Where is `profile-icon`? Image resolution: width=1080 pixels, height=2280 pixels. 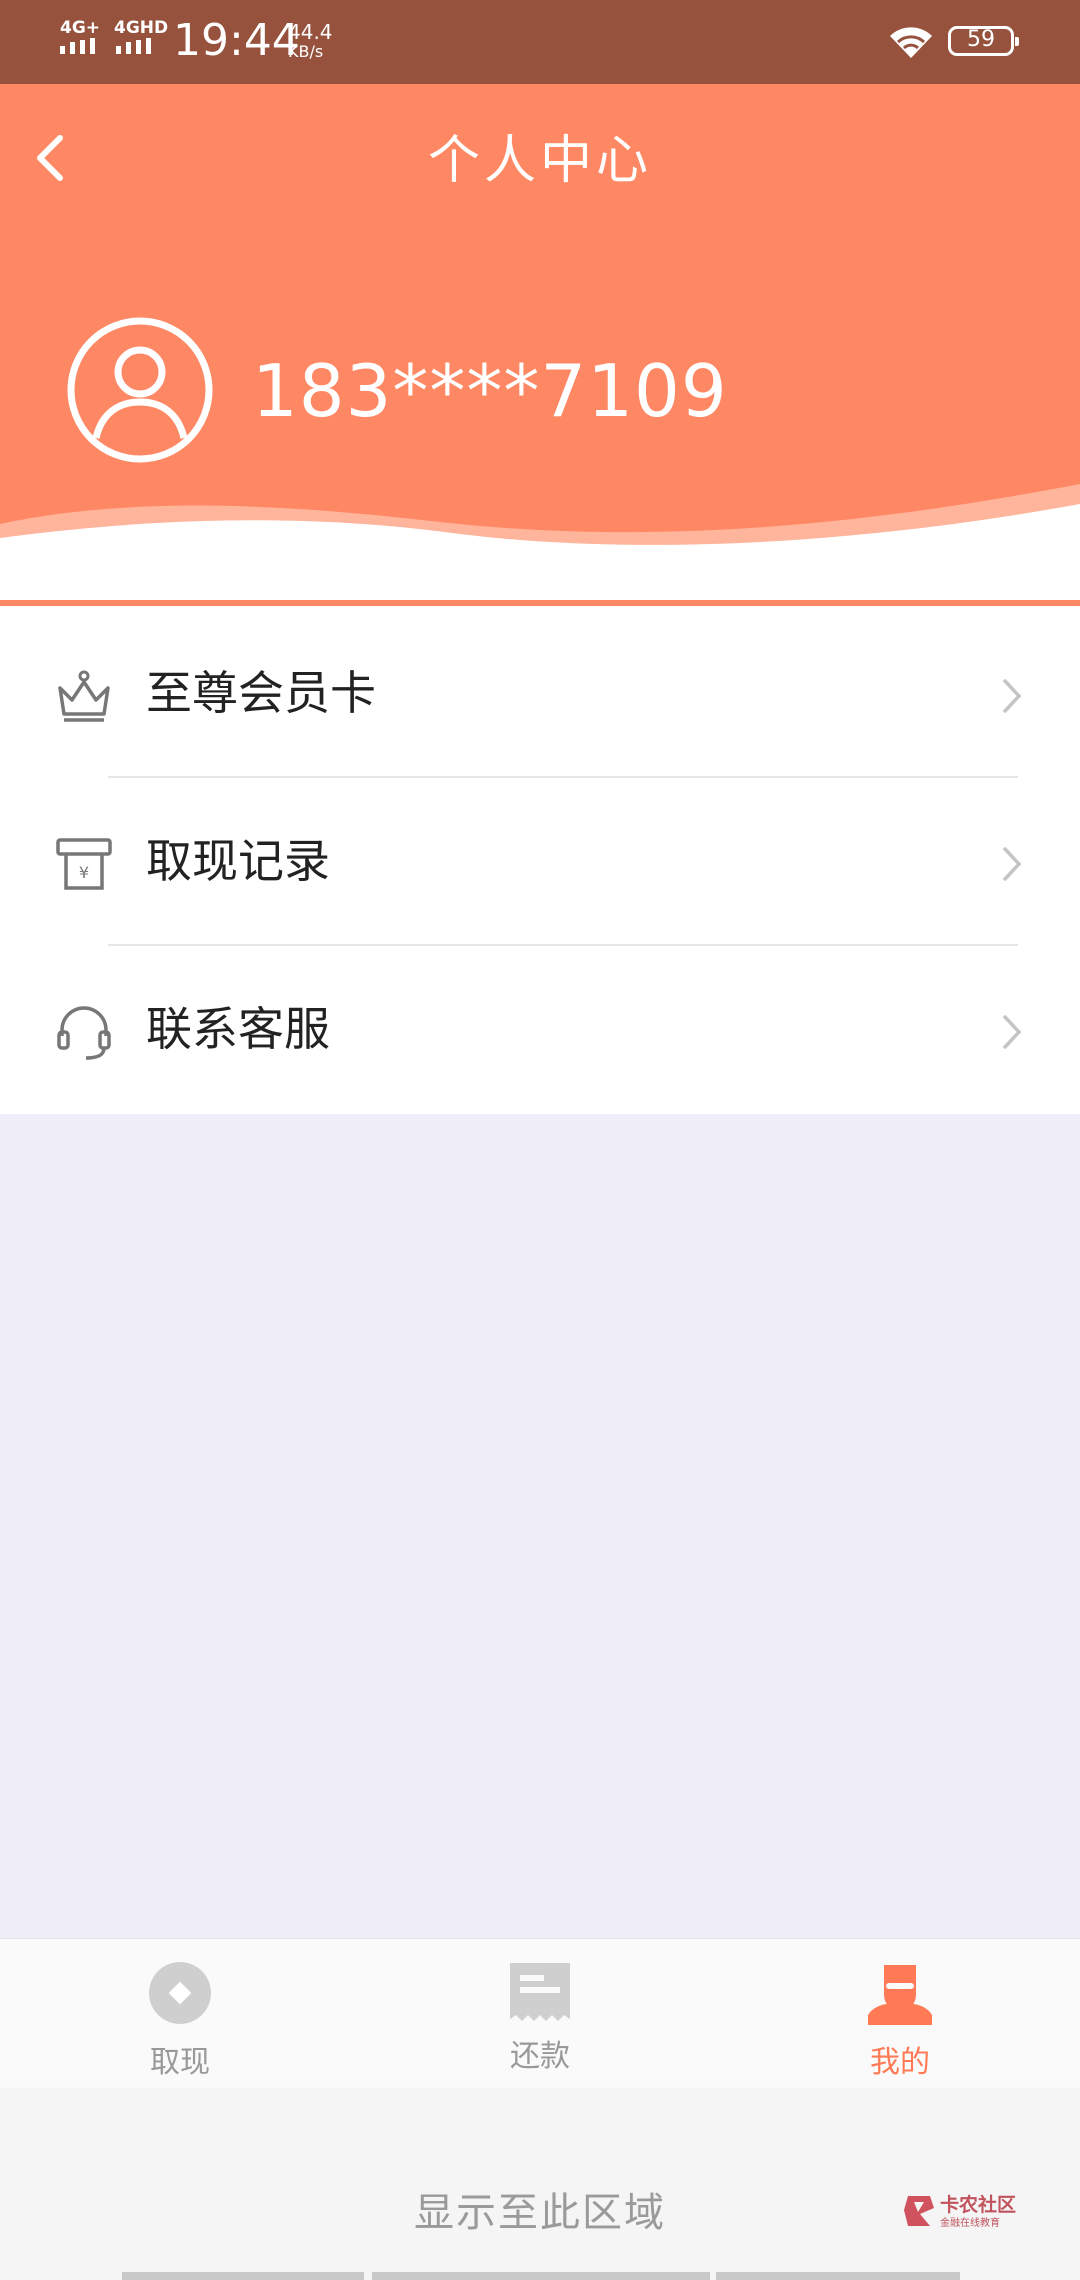
profile-icon is located at coordinates (900, 1995).